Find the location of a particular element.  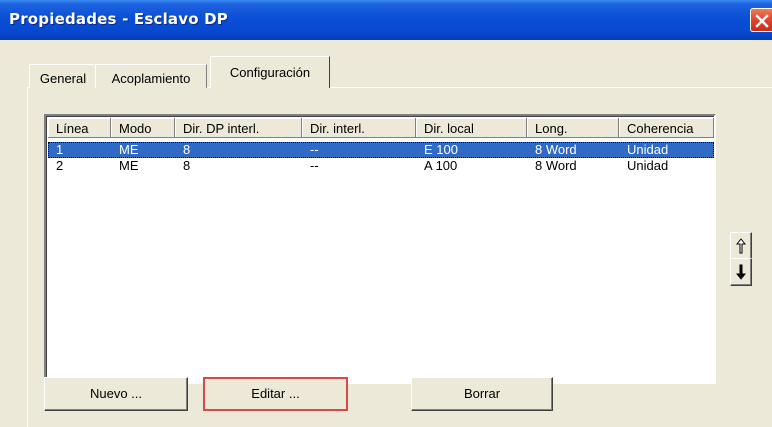

title-bar: Propiedades - Esclavo DP is located at coordinates (386, 20).